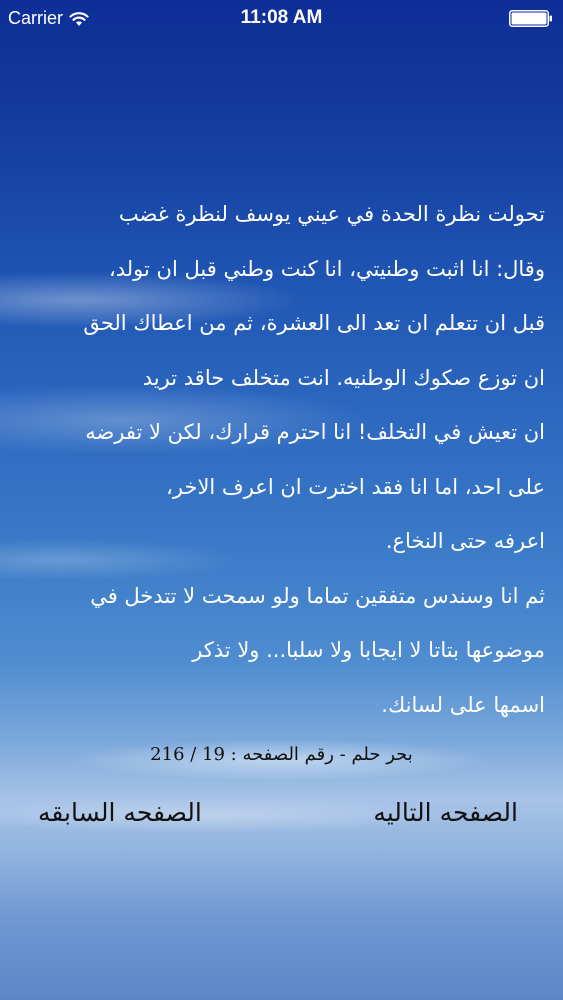  I want to click on battery-icon, so click(530, 18).